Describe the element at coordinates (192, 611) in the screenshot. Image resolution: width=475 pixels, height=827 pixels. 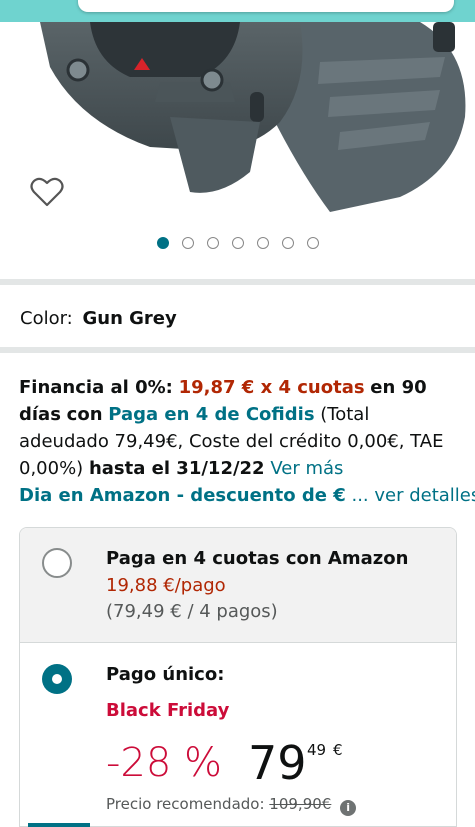
I see `installments-total: (79,49 € / 4 pagos)` at that location.